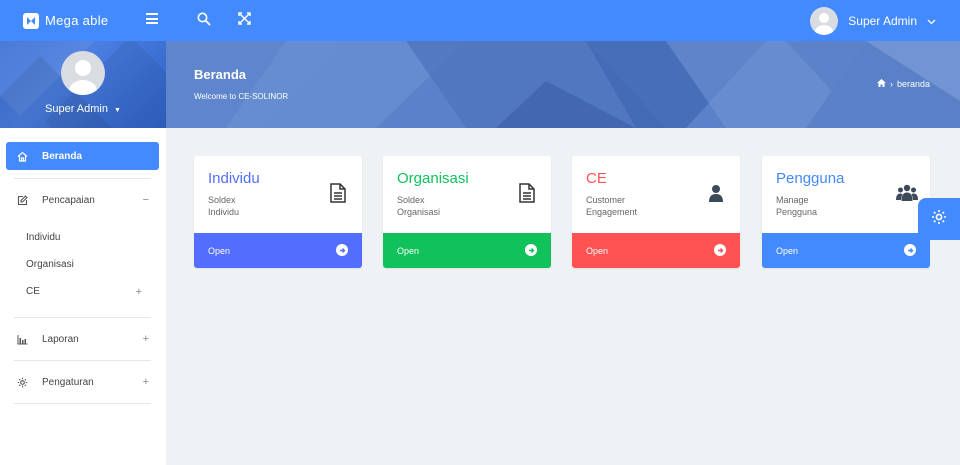 This screenshot has width=960, height=465. I want to click on card-title: Pengguna, so click(810, 178).